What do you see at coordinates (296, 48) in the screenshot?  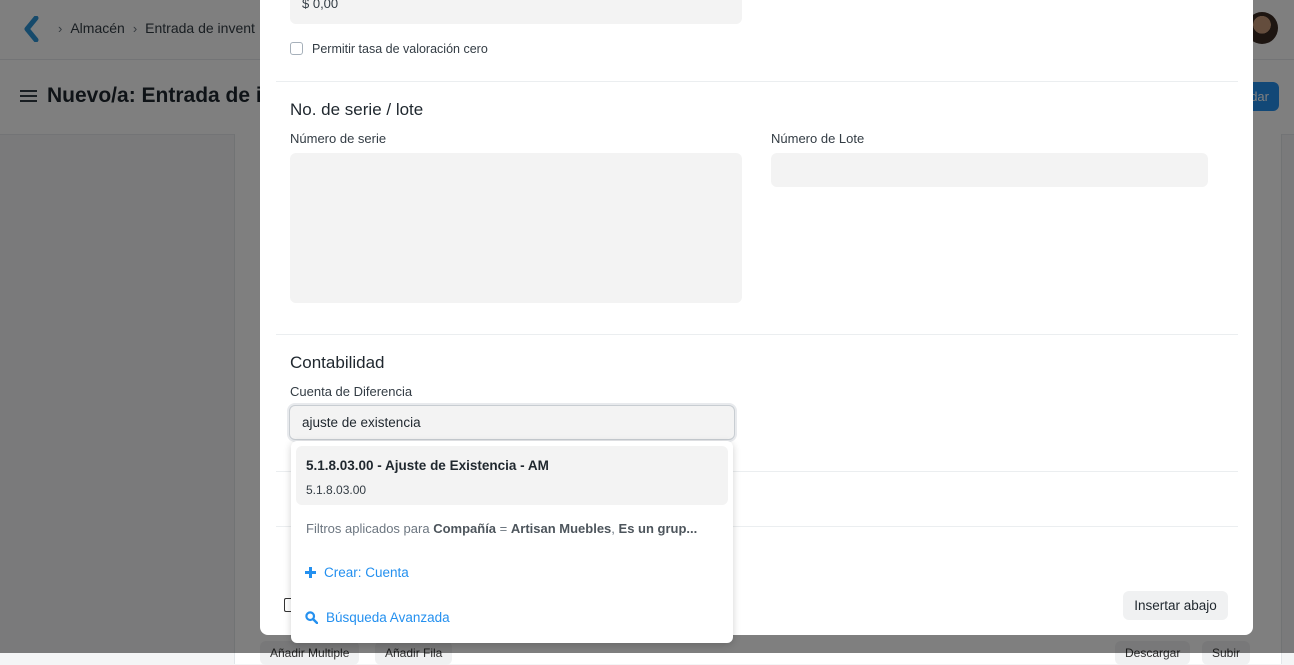 I see `allow-zero-rate-checkbox` at bounding box center [296, 48].